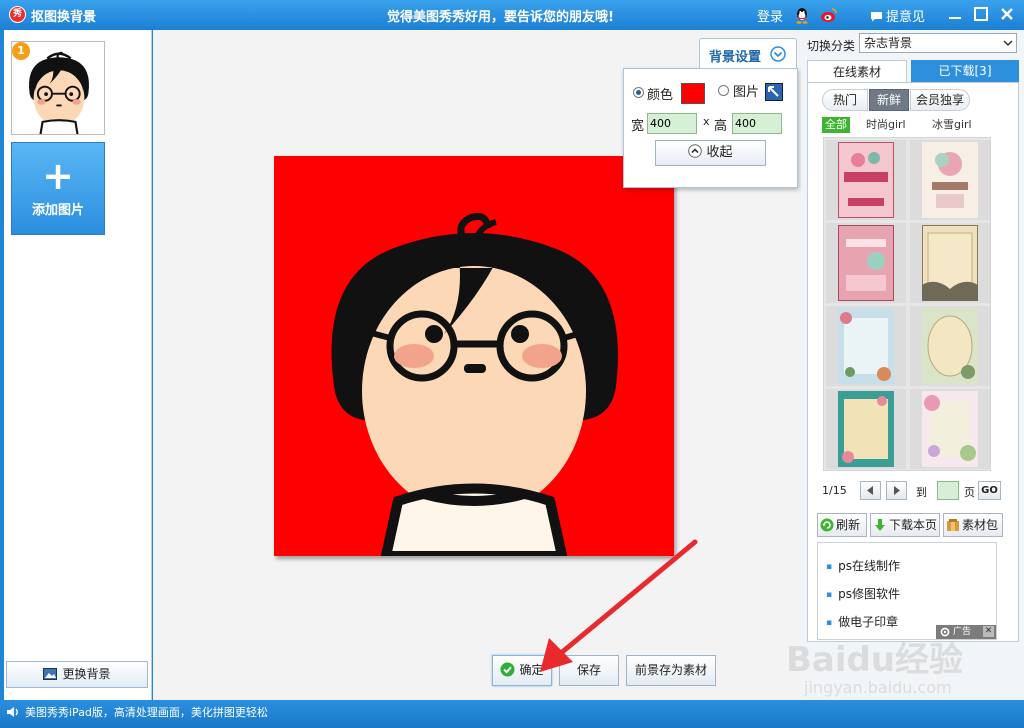 The image size is (1024, 728). Describe the element at coordinates (940, 100) in the screenshot. I see `subtab-vip: 会员独享` at that location.